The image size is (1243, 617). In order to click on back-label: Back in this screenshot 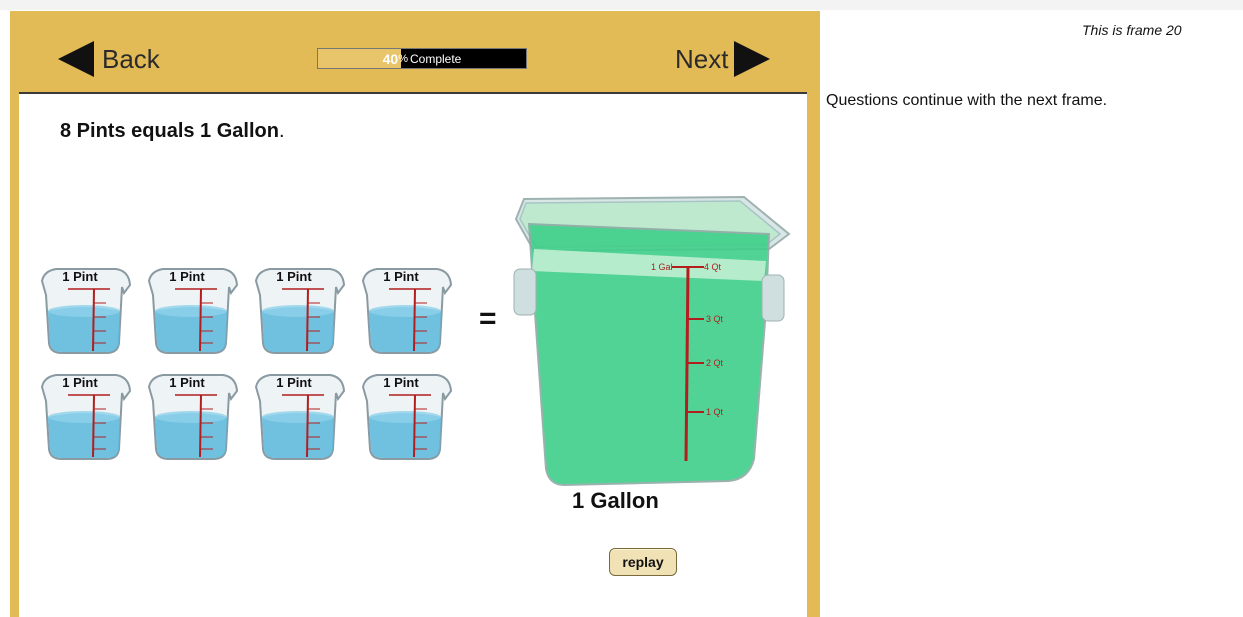, I will do `click(131, 58)`.